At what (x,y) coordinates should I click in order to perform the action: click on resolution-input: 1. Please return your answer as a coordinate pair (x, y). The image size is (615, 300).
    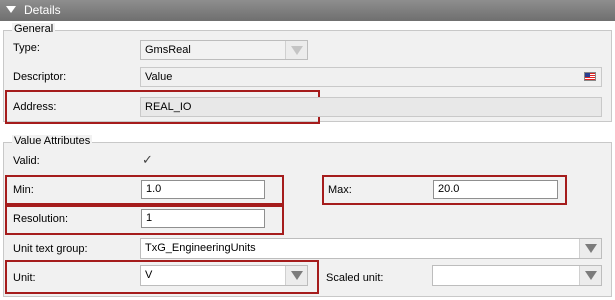
    Looking at the image, I should click on (203, 218).